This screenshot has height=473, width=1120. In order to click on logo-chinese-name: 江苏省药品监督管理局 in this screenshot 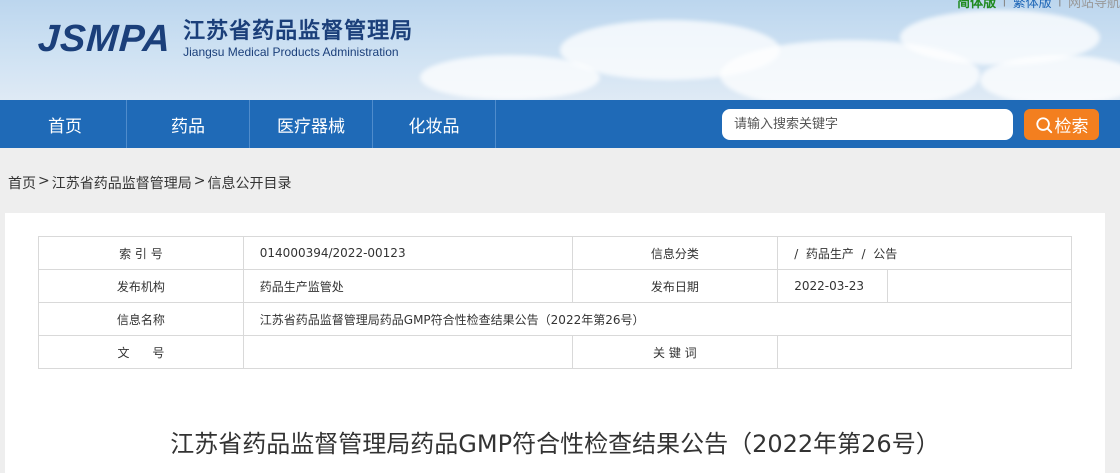, I will do `click(298, 31)`.